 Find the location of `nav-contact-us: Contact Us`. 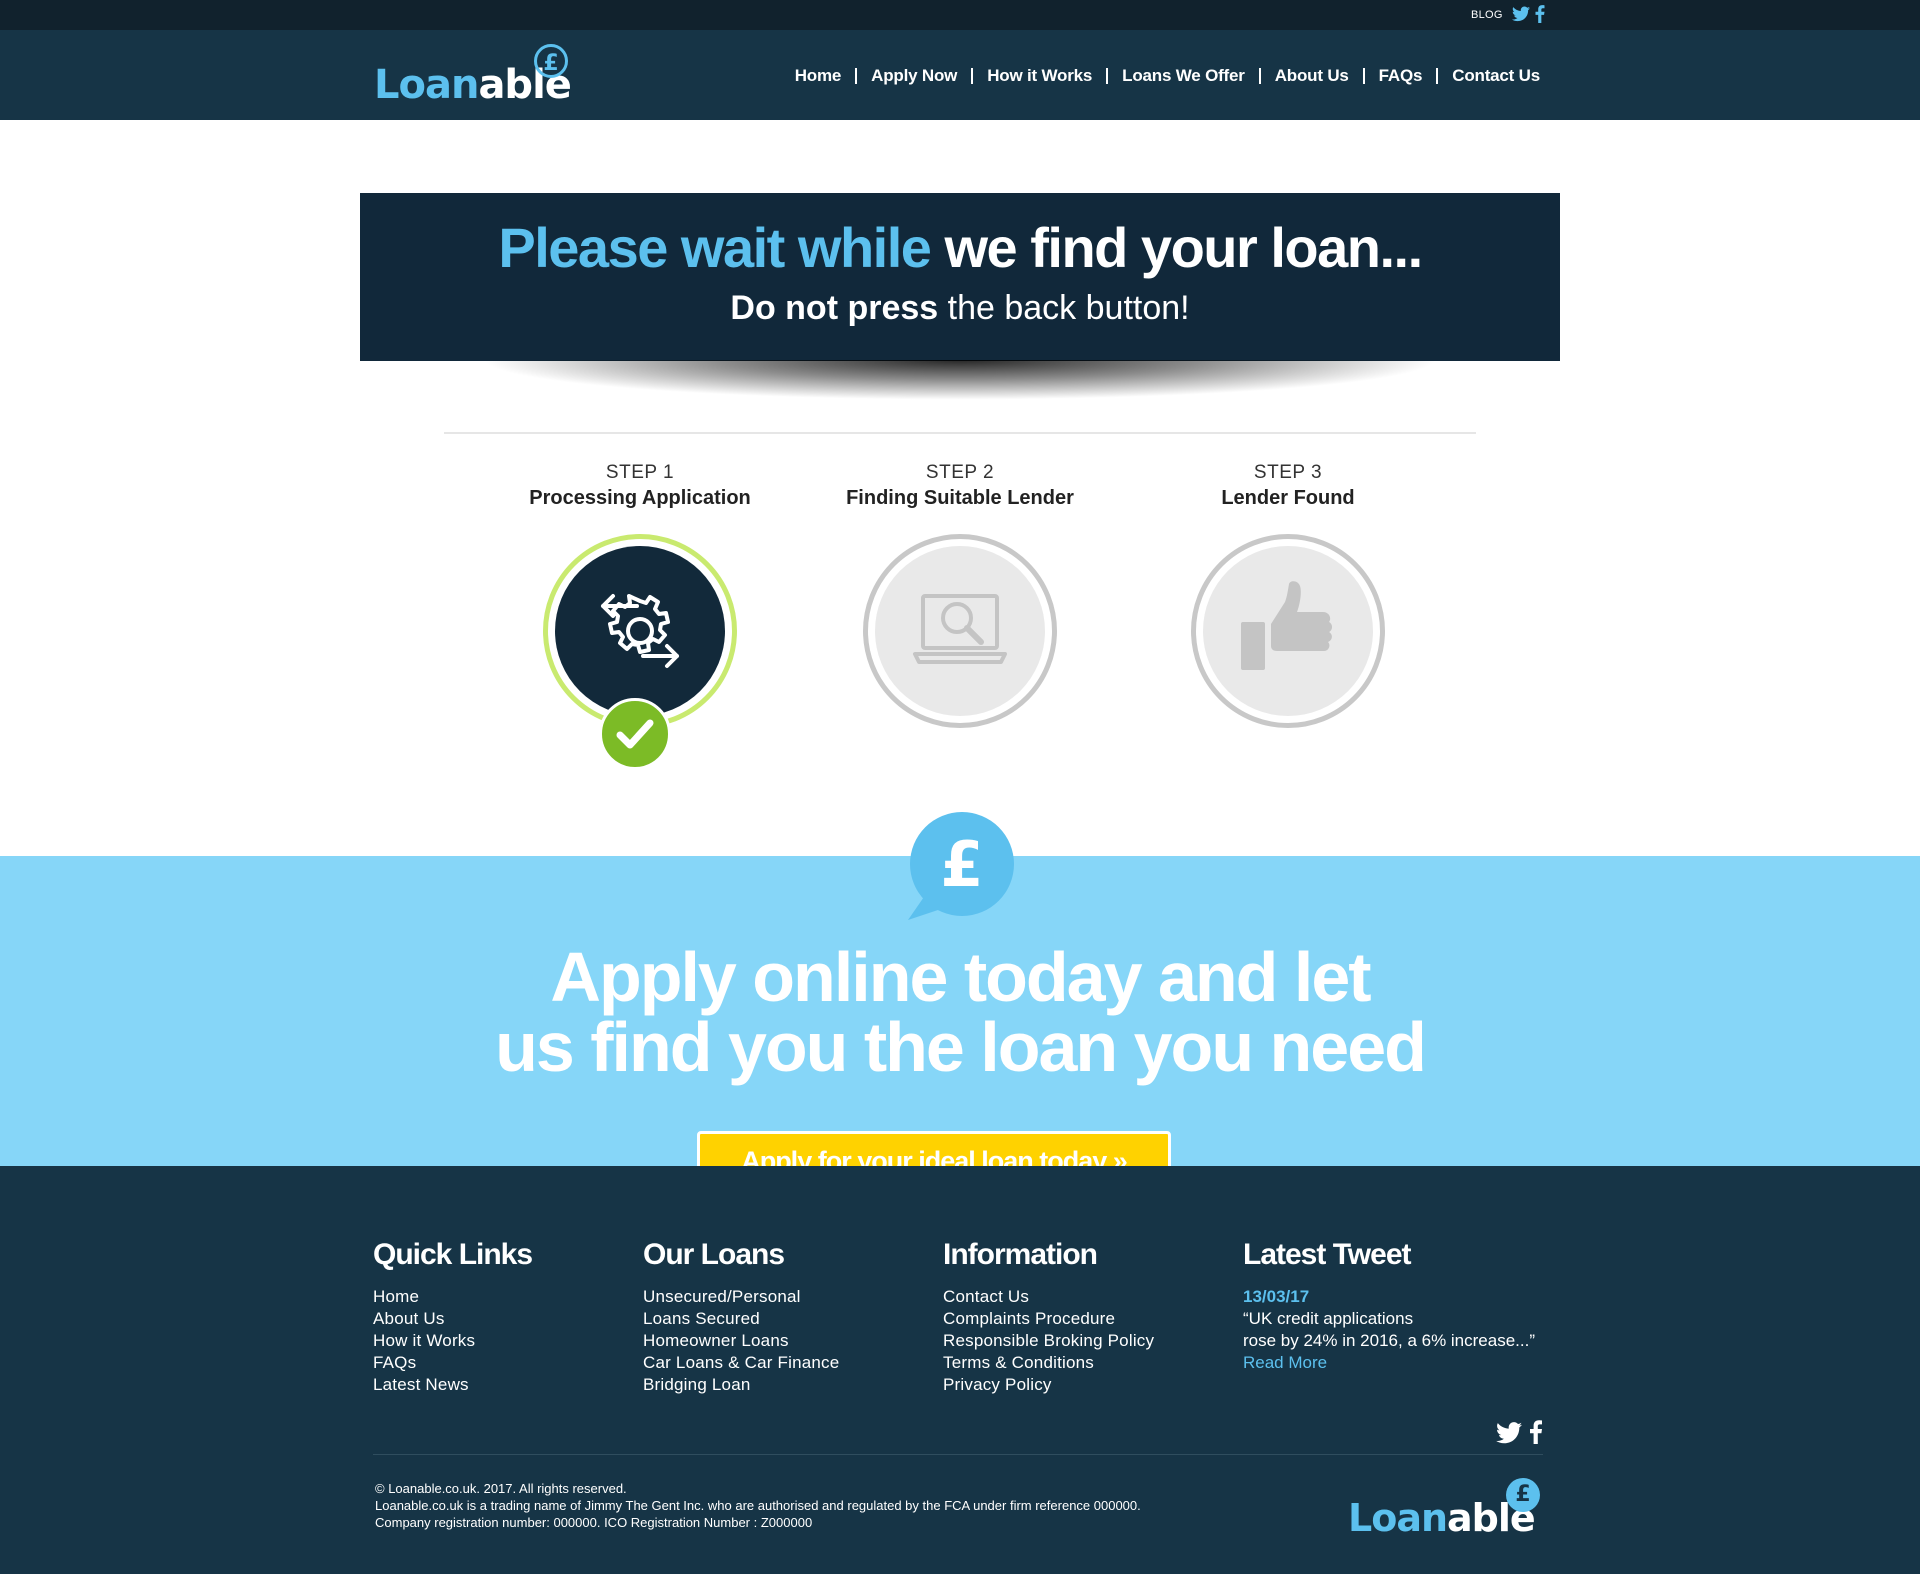

nav-contact-us: Contact Us is located at coordinates (1496, 76).